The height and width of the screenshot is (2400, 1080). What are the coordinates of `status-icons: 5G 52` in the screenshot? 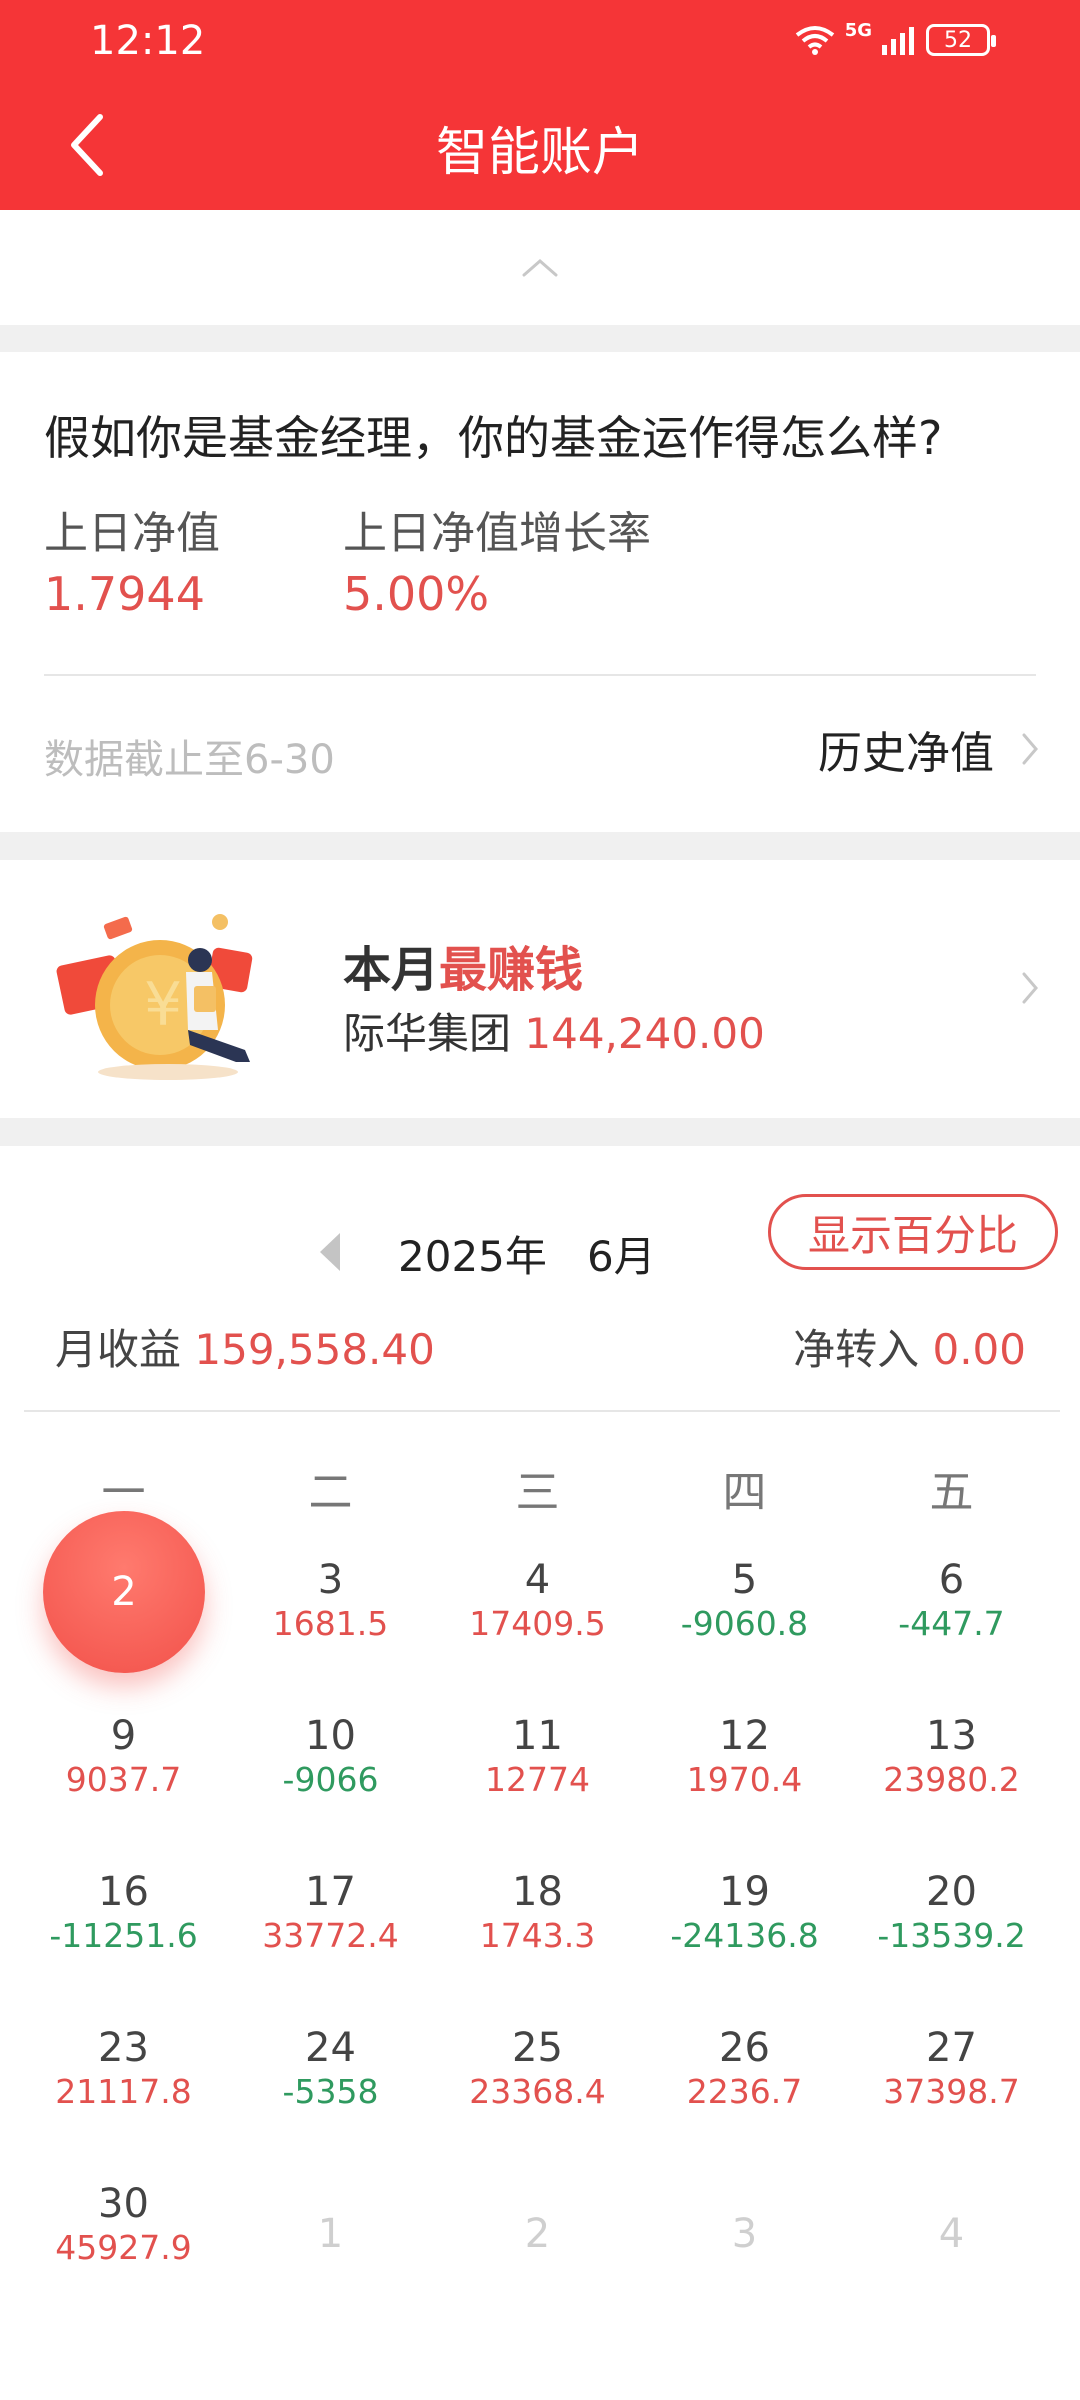 It's located at (895, 40).